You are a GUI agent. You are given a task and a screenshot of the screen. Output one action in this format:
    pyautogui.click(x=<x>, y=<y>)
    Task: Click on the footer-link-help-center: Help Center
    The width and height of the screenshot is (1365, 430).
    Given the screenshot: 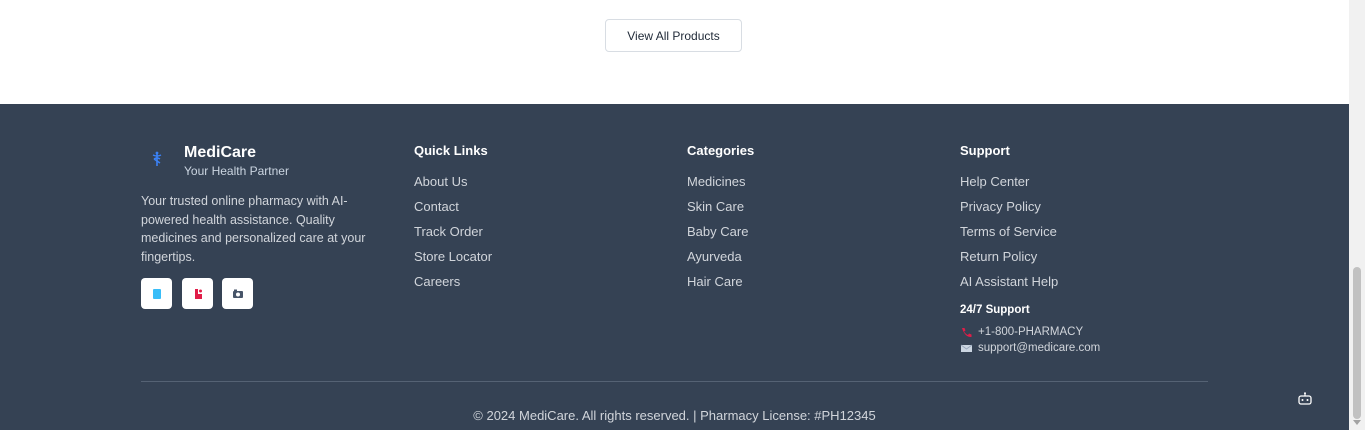 What is the action you would take?
    pyautogui.click(x=1009, y=186)
    